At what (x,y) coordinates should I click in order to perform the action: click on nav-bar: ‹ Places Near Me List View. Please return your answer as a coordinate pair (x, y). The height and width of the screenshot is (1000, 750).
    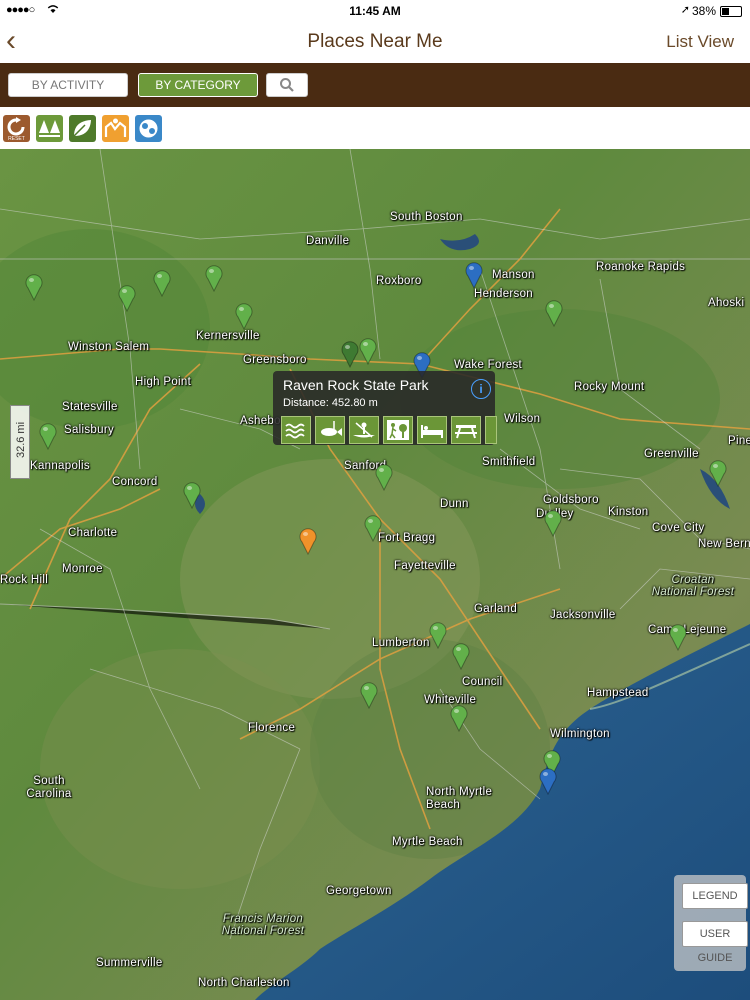
    Looking at the image, I should click on (375, 43).